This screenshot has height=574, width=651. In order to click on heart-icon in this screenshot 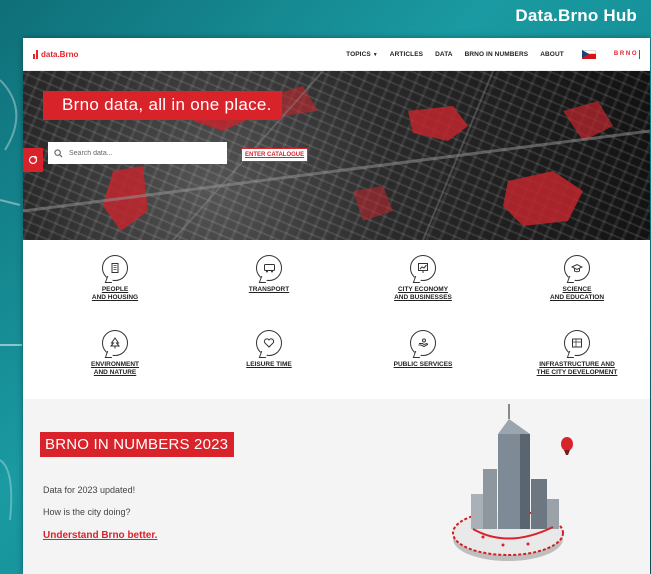, I will do `click(269, 343)`.